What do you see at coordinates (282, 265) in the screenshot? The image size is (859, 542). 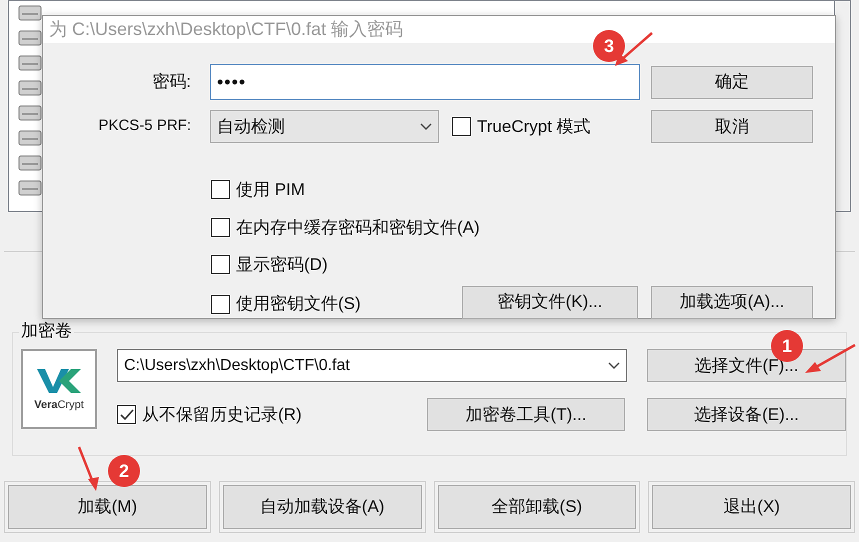 I see `checkbox-label: 显示密码(D)` at bounding box center [282, 265].